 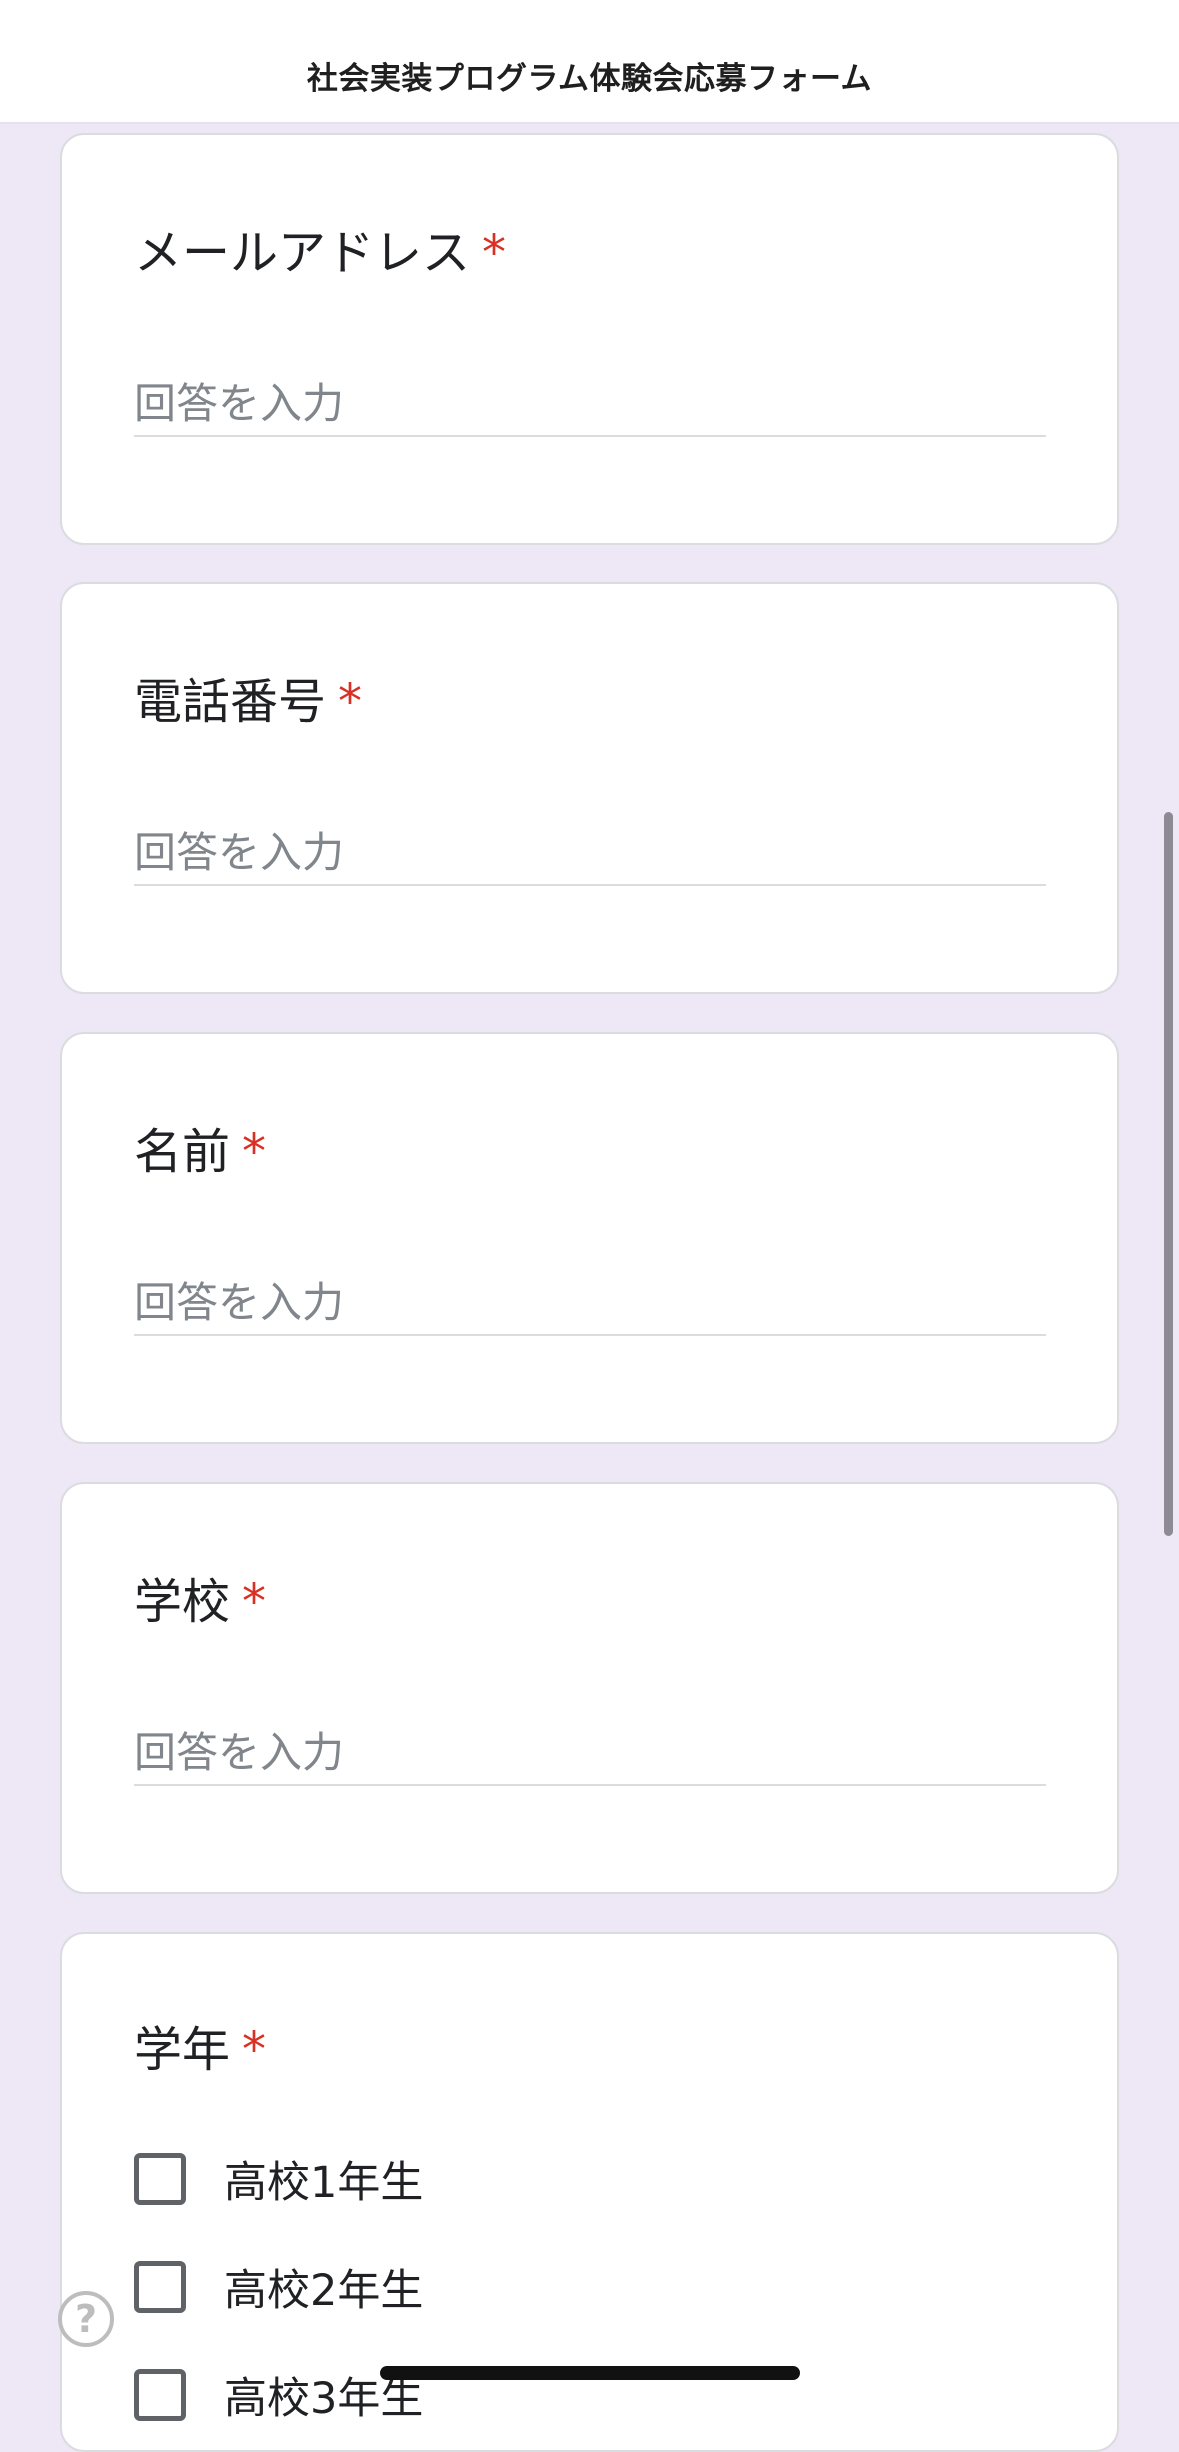 I want to click on form-title: 社会実装プログラム体験会応募フォーム, so click(x=589, y=78).